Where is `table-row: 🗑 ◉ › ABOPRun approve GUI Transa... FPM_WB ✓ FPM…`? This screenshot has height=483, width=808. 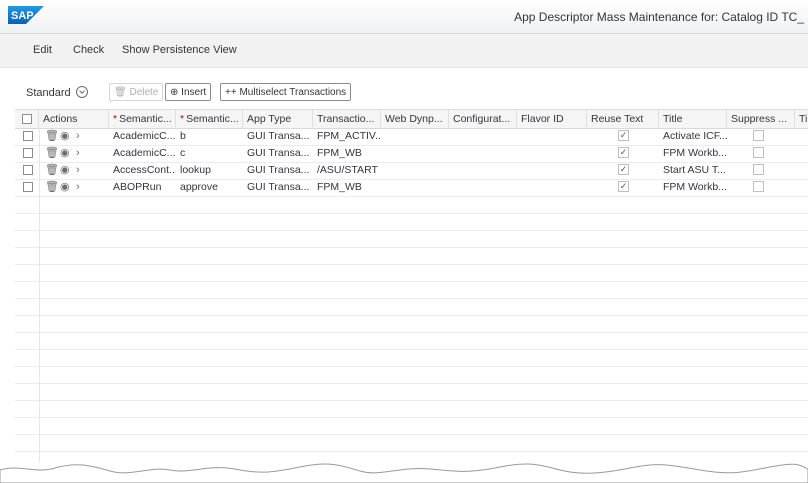 table-row: 🗑 ◉ › ABOPRun approve GUI Transa... FPM_WB ✓ FPM… is located at coordinates (411, 188).